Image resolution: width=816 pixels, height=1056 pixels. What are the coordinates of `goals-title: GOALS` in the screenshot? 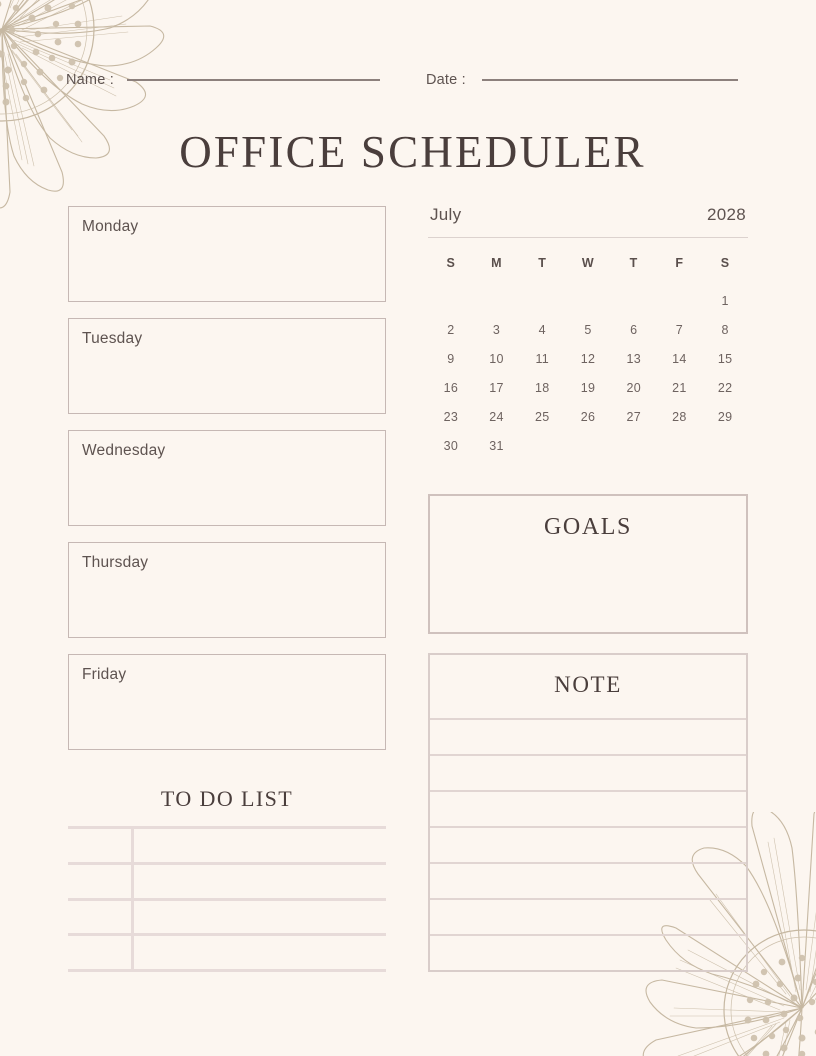 It's located at (587, 527).